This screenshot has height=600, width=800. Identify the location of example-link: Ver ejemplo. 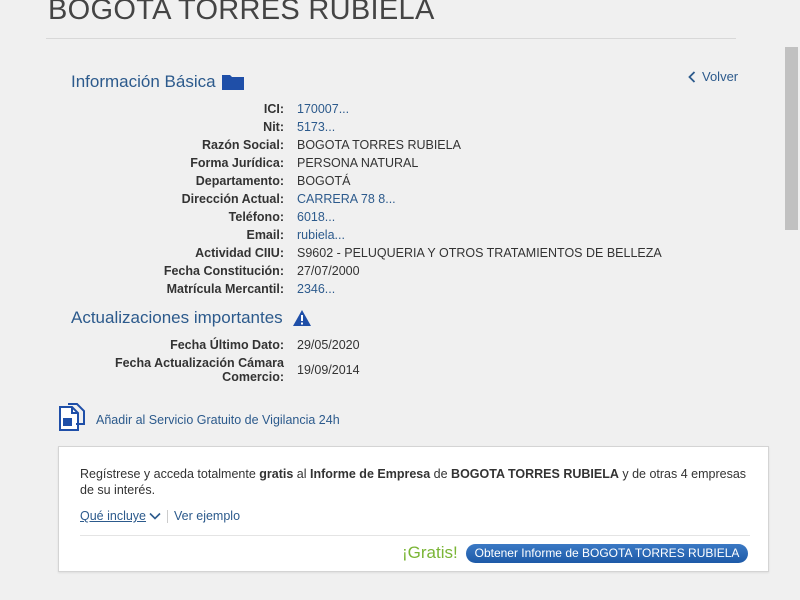
(207, 516).